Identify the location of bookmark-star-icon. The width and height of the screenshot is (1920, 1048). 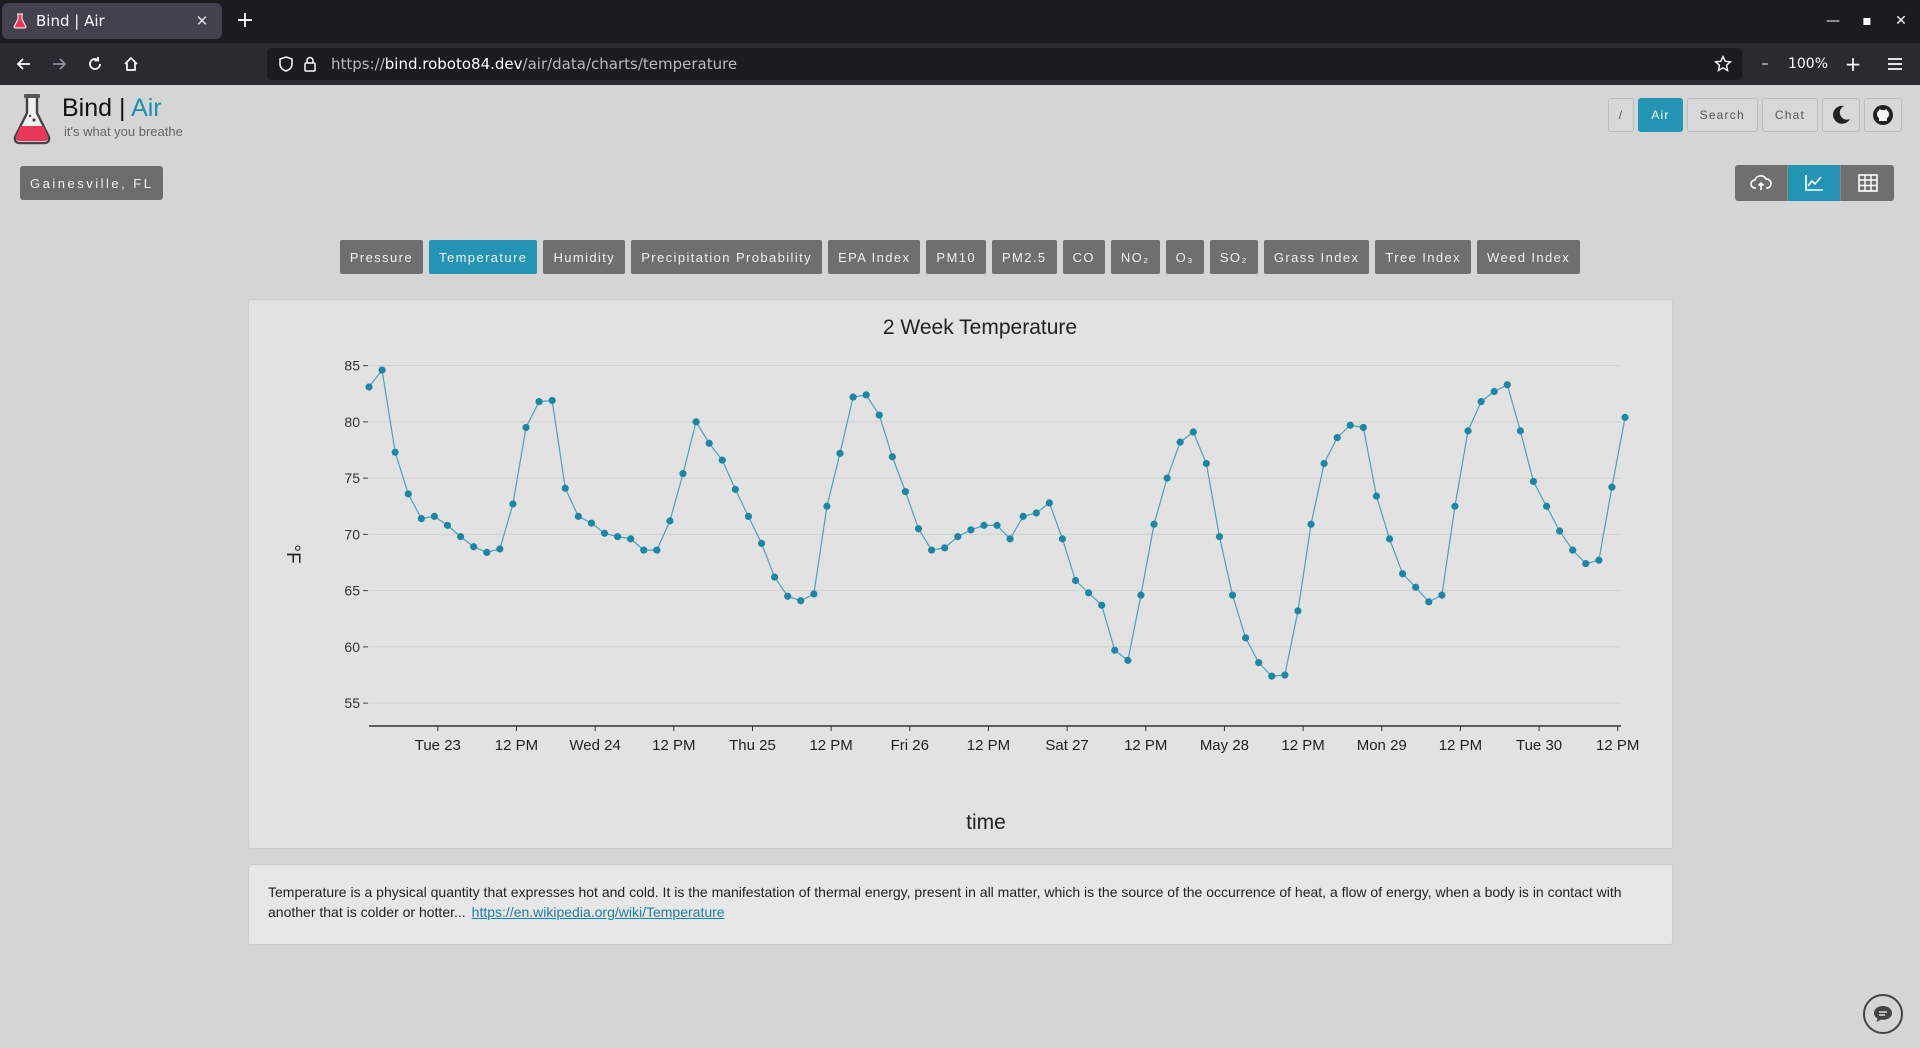
(1723, 64).